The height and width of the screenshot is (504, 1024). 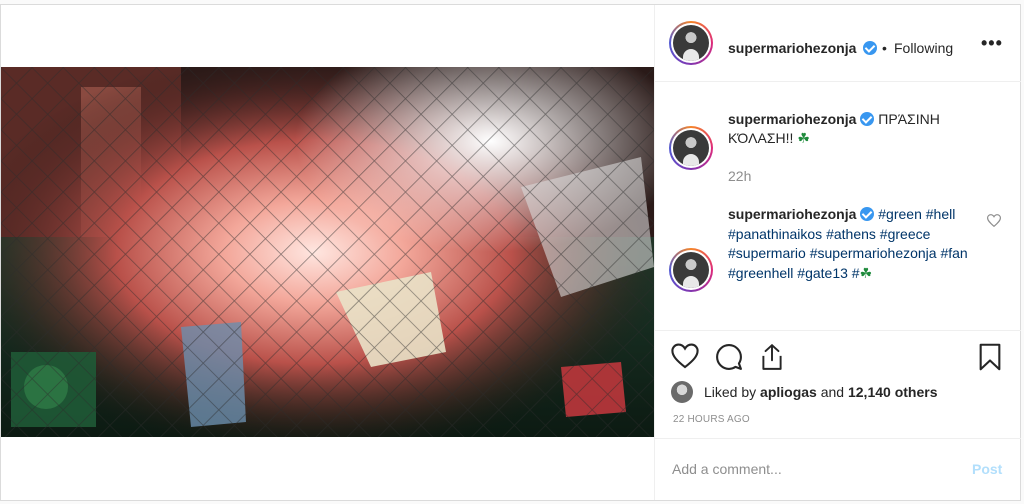 What do you see at coordinates (767, 253) in the screenshot?
I see `hashtag: #supermario` at bounding box center [767, 253].